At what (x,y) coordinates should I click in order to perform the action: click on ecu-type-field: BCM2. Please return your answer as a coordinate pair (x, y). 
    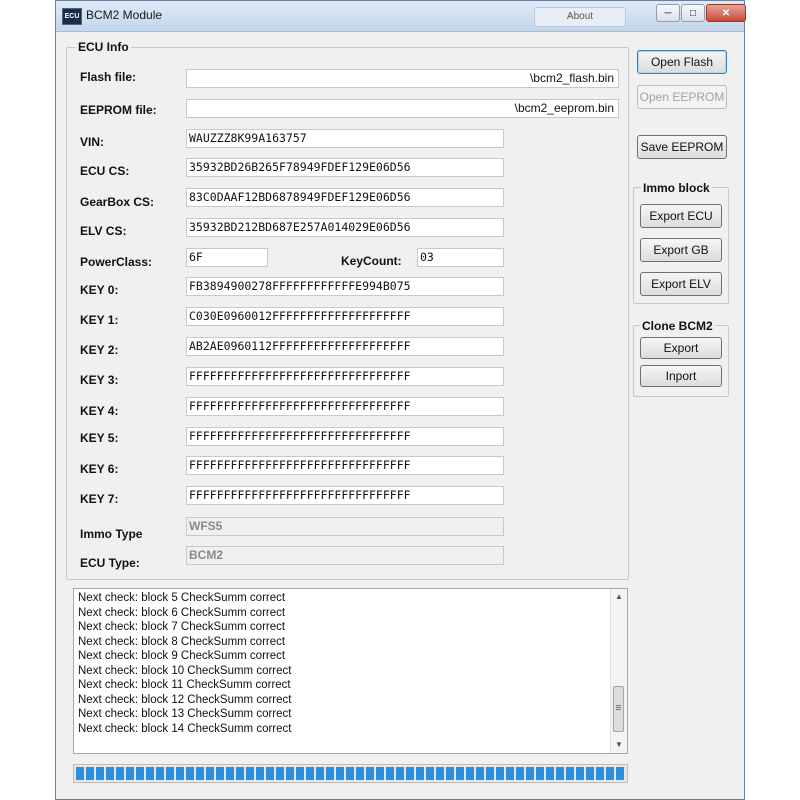
    Looking at the image, I should click on (345, 555).